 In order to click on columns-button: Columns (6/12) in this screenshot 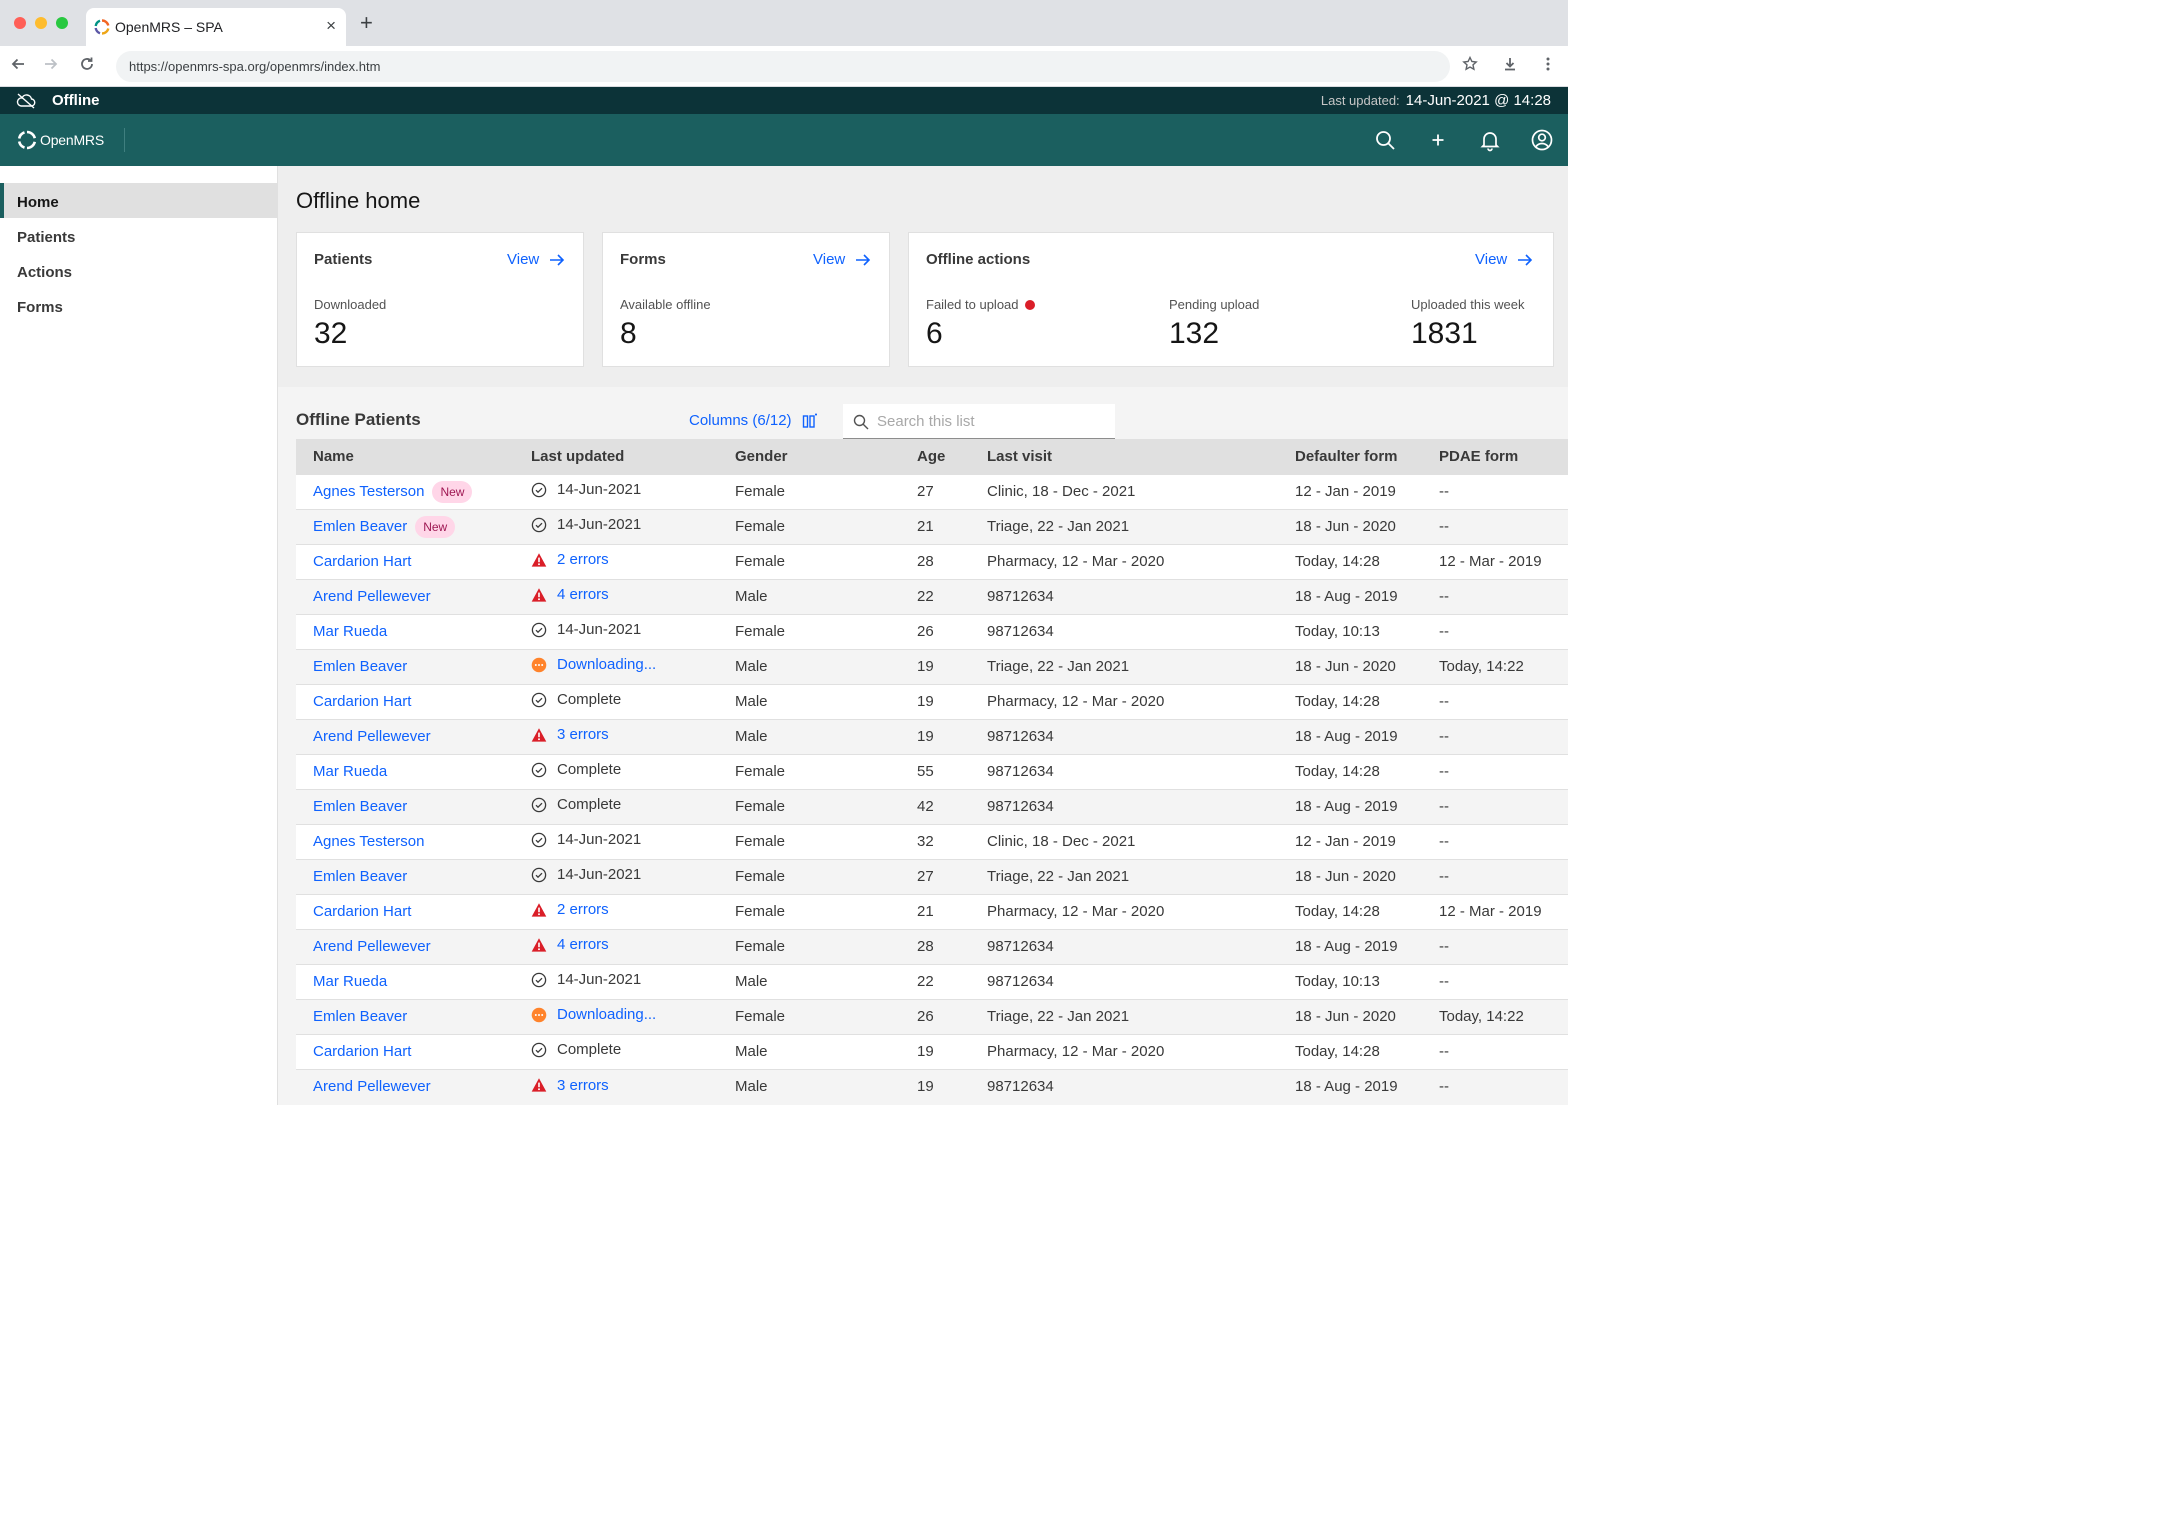, I will do `click(753, 420)`.